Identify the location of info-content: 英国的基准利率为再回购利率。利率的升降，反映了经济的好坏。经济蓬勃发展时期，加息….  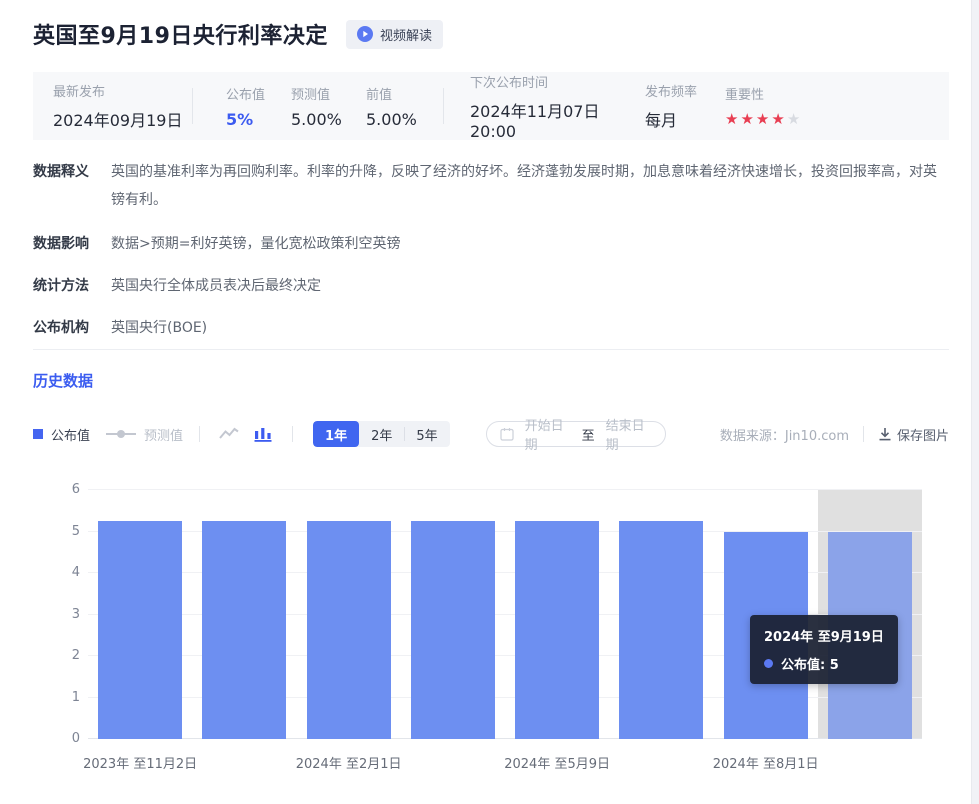
(524, 186).